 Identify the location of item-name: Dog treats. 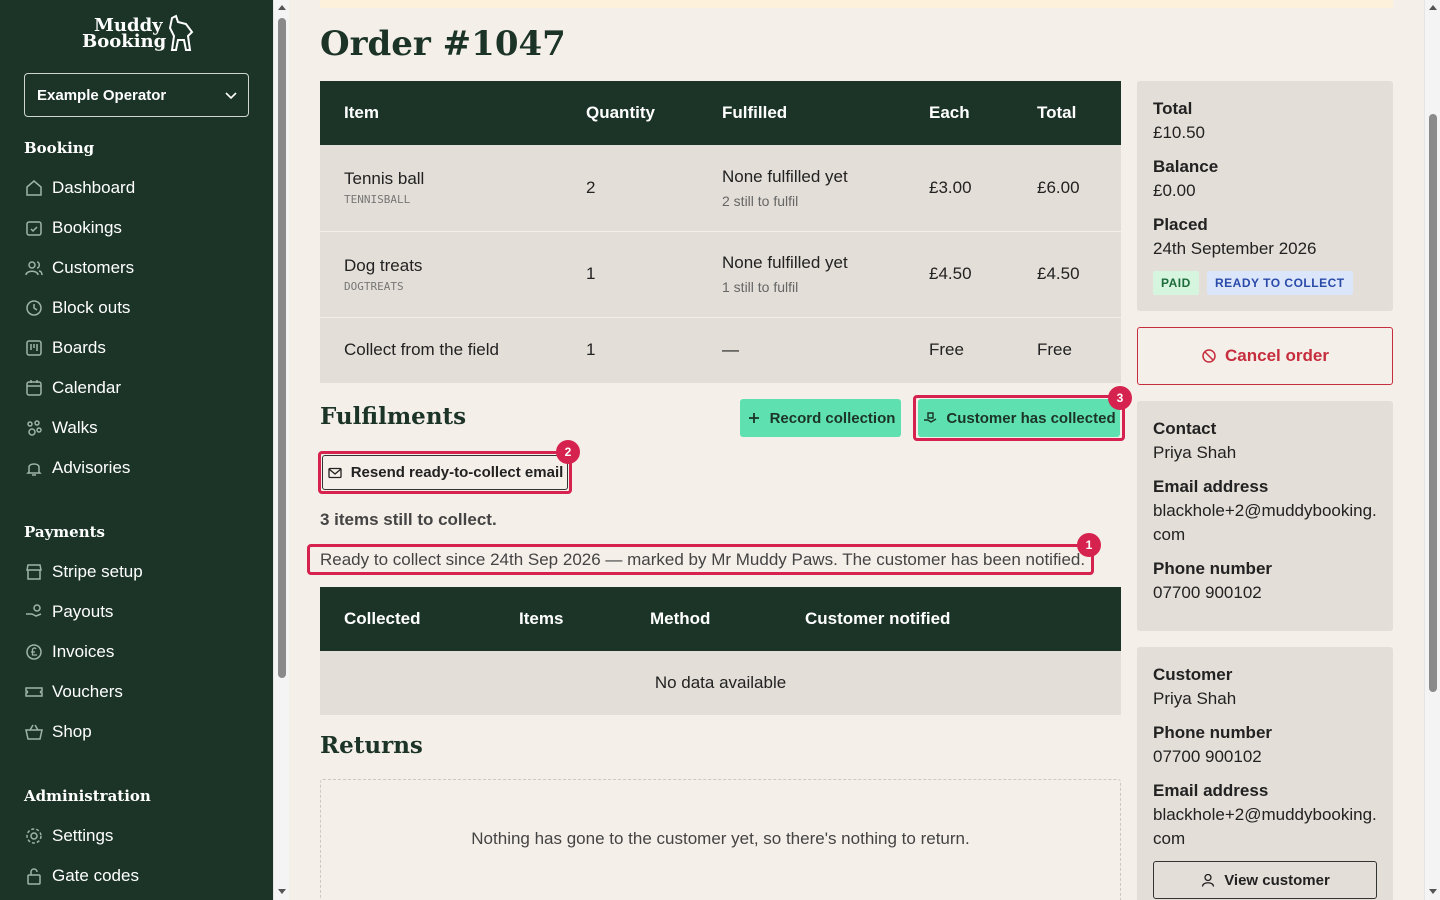
(383, 265).